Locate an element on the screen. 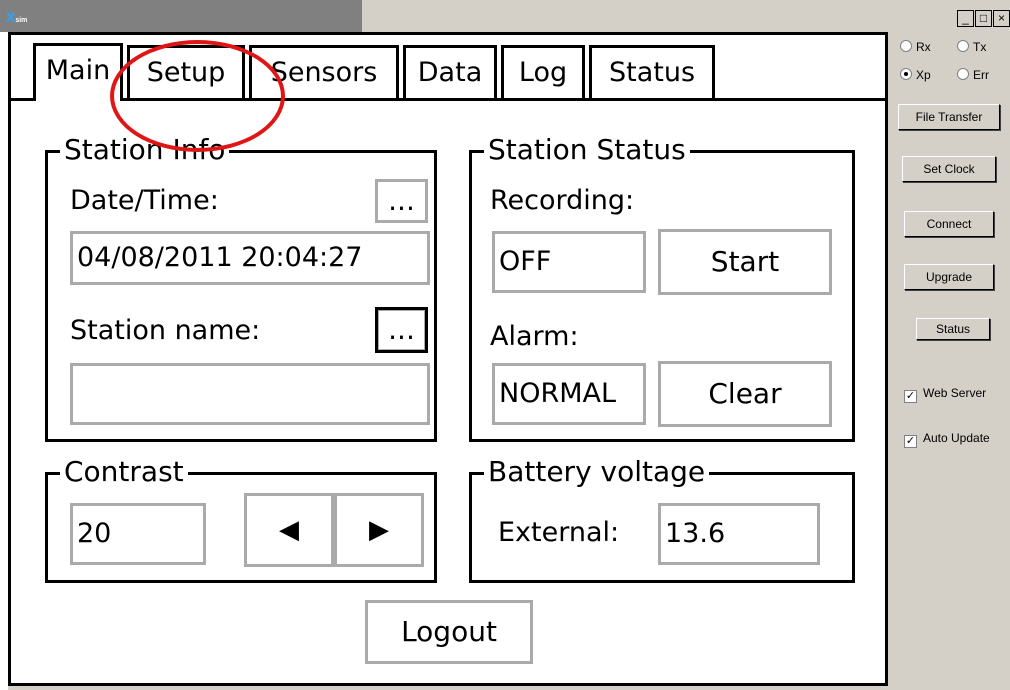  datetime-field: 04/08/2011 20:04:27 is located at coordinates (250, 258).